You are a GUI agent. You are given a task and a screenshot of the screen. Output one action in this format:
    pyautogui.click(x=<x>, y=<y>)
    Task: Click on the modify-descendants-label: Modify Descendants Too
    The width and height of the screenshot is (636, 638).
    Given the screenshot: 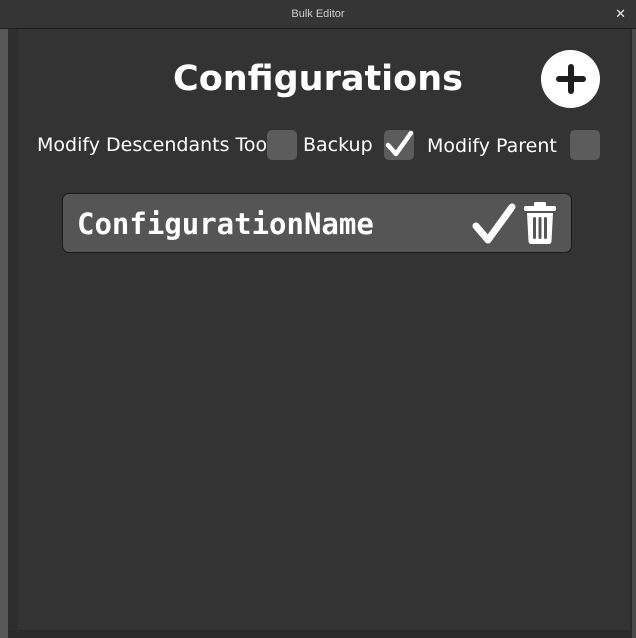 What is the action you would take?
    pyautogui.click(x=152, y=145)
    